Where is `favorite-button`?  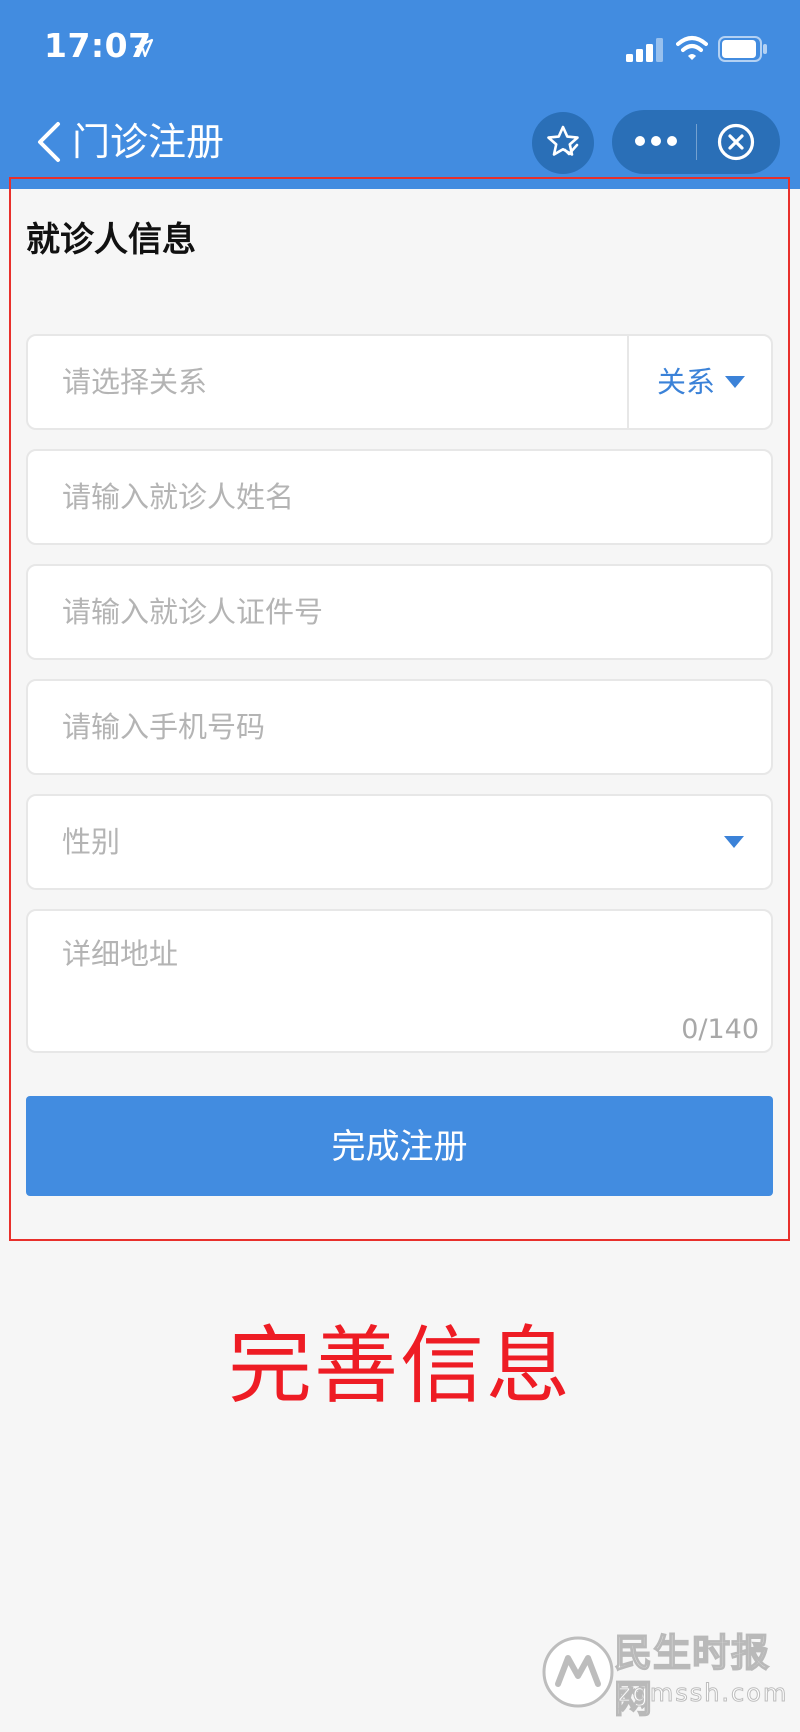
favorite-button is located at coordinates (563, 143).